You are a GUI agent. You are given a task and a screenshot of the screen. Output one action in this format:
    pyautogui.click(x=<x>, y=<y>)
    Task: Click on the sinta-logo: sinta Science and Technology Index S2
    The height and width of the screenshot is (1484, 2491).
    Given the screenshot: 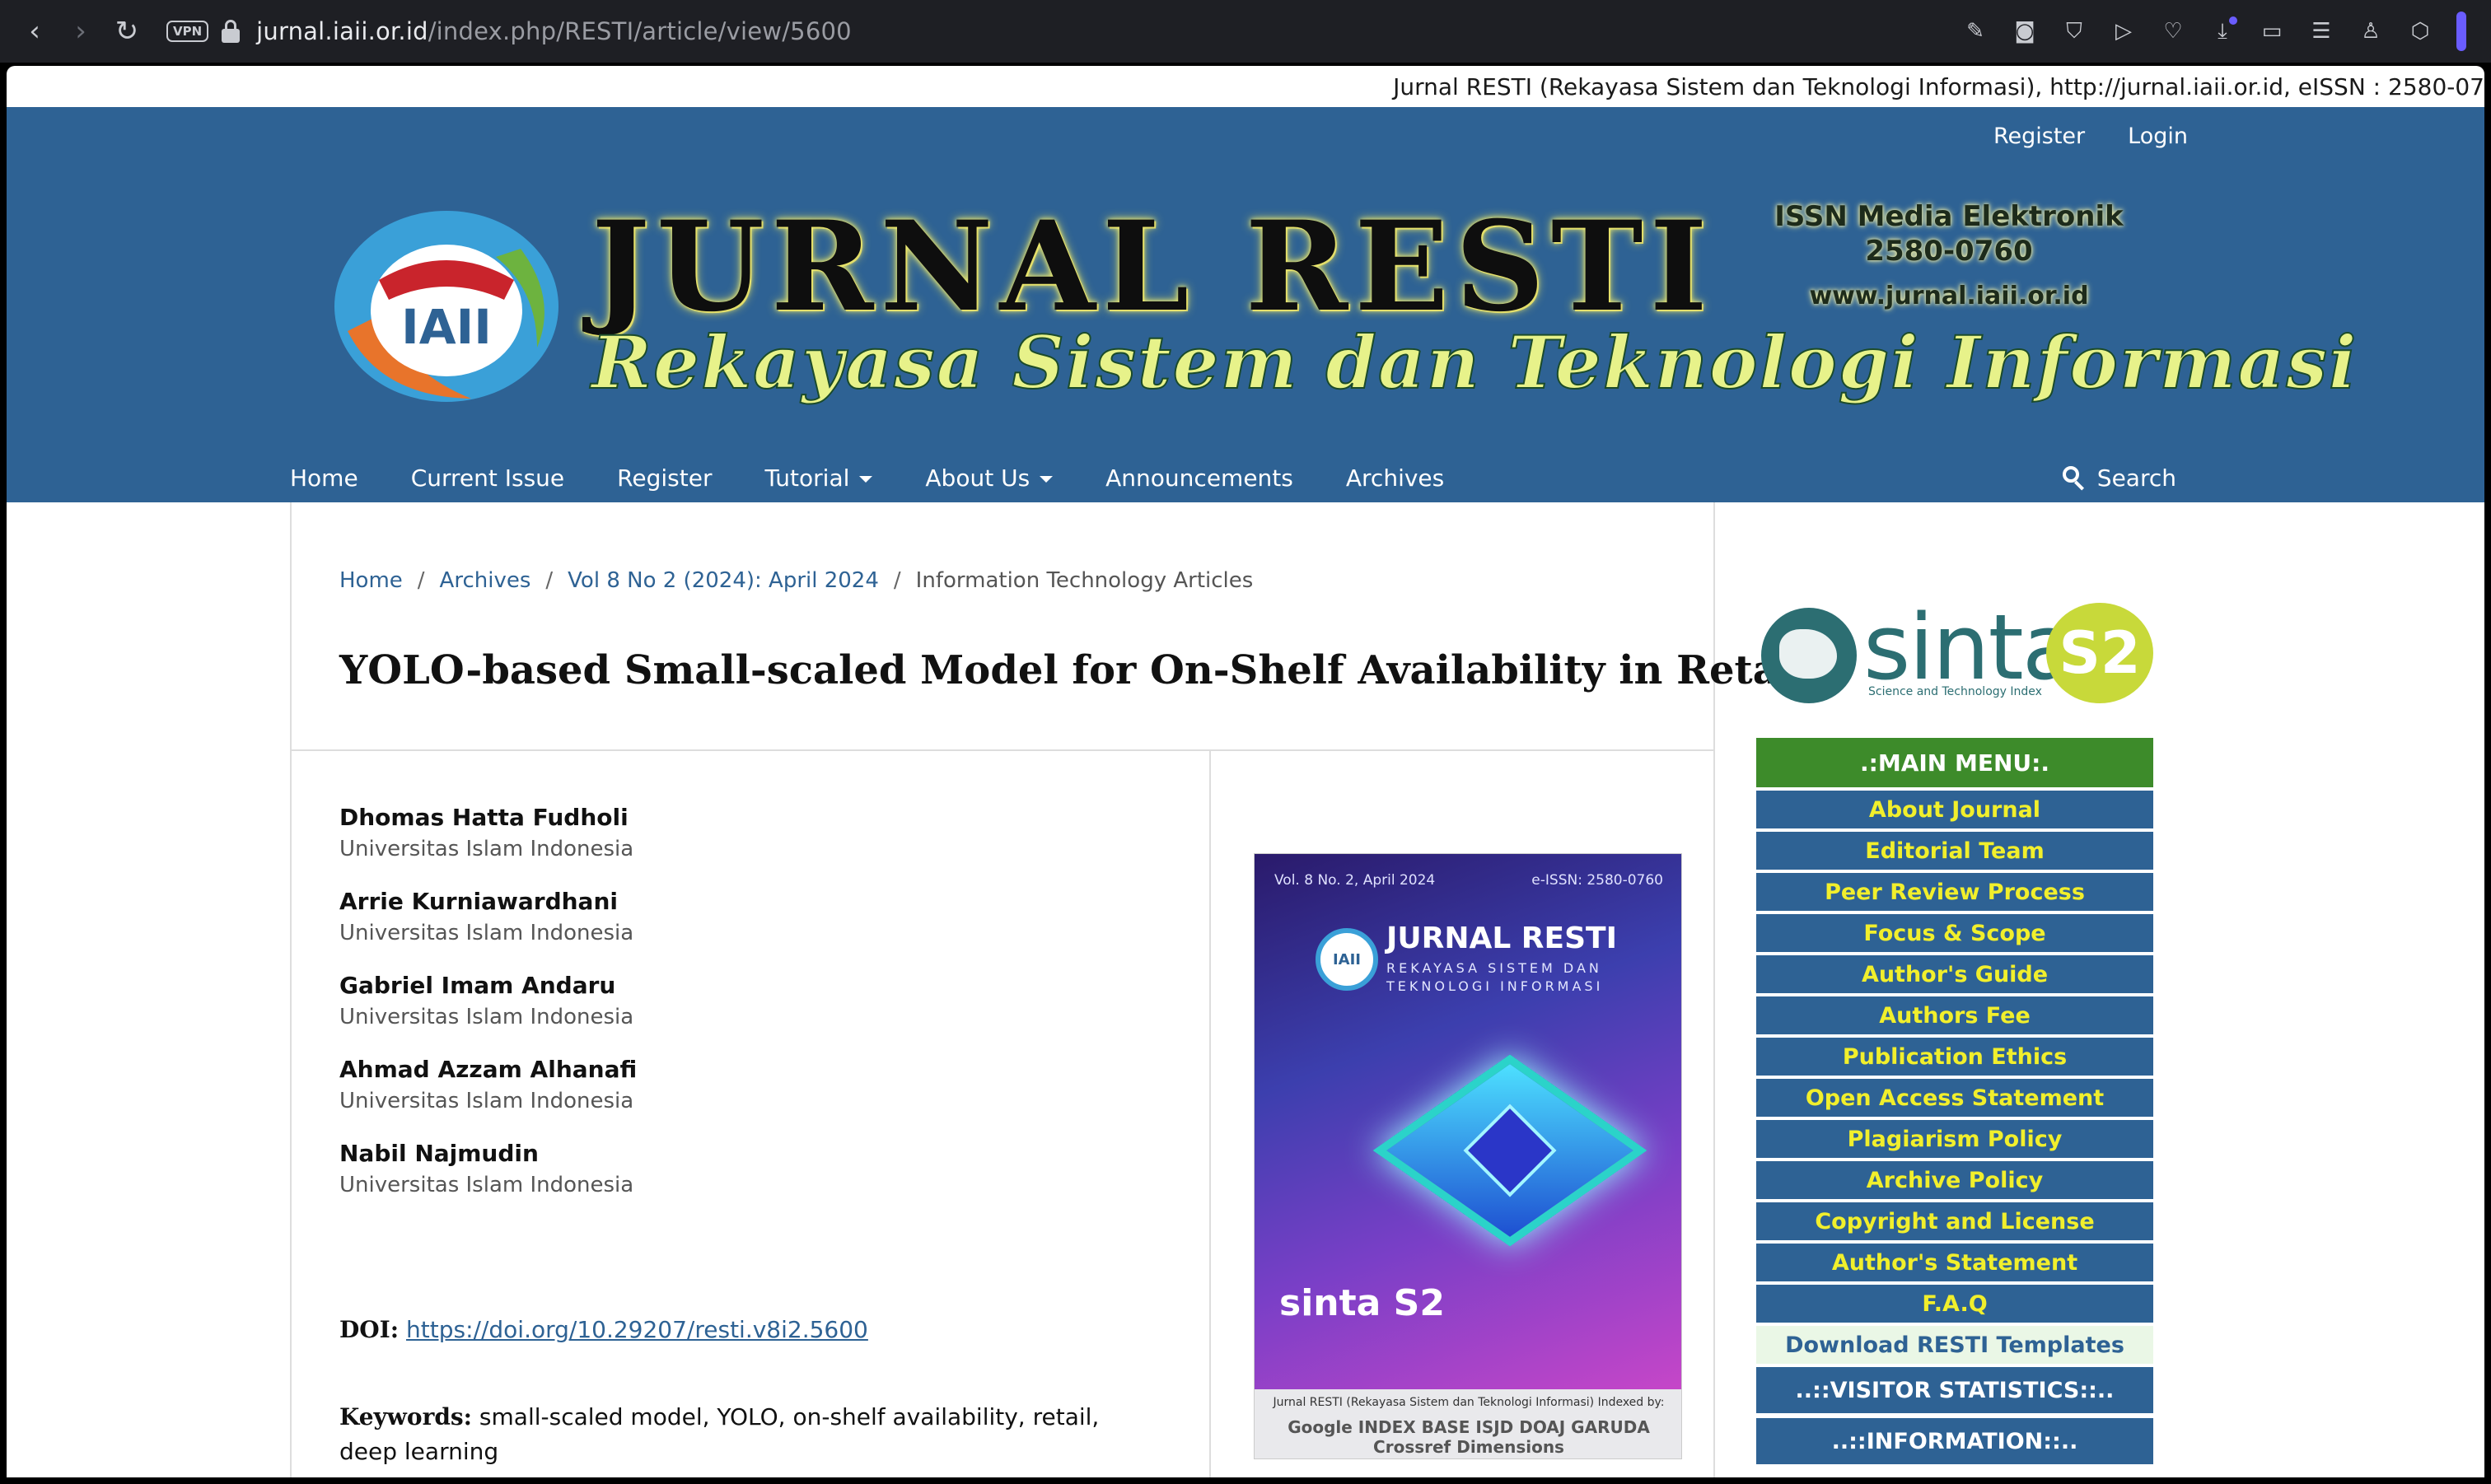 What is the action you would take?
    pyautogui.click(x=1959, y=651)
    